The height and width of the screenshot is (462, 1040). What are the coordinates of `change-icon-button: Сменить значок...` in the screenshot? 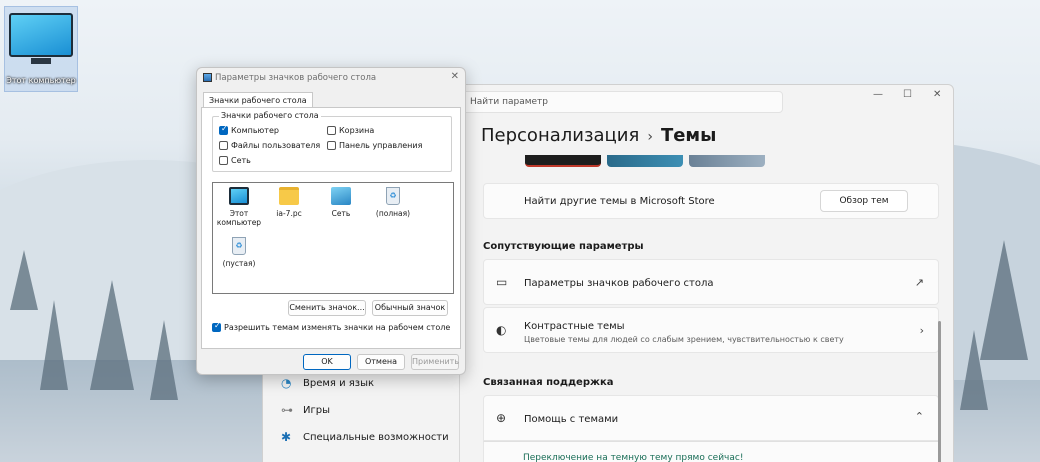 It's located at (327, 308).